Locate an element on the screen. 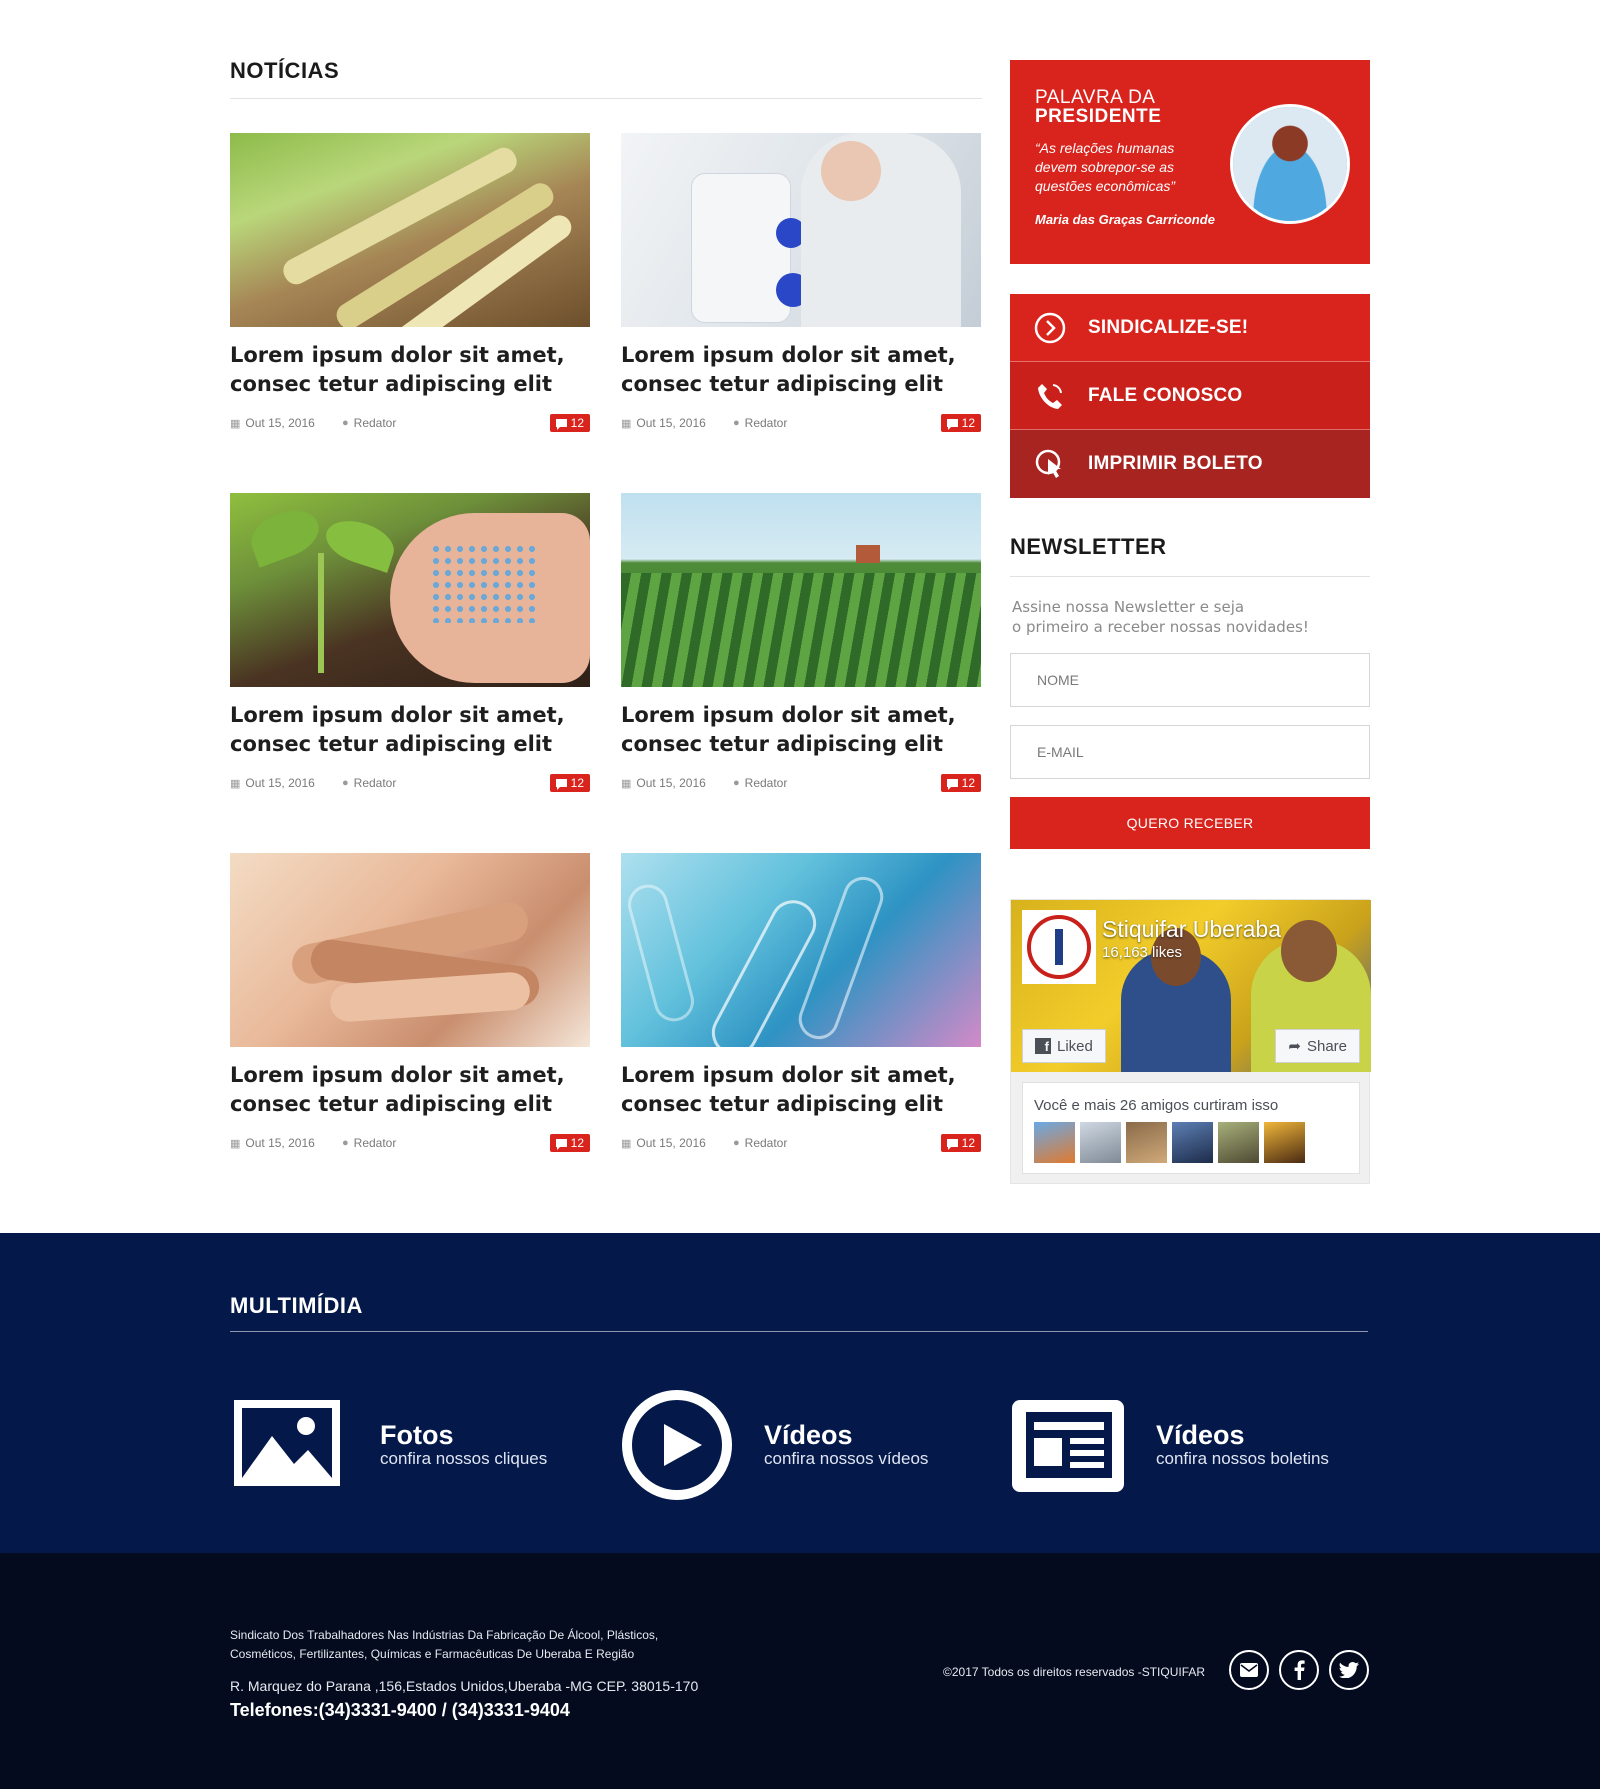  multimedia-videos: Vídeos confira nossos vídeos is located at coordinates (774, 1445).